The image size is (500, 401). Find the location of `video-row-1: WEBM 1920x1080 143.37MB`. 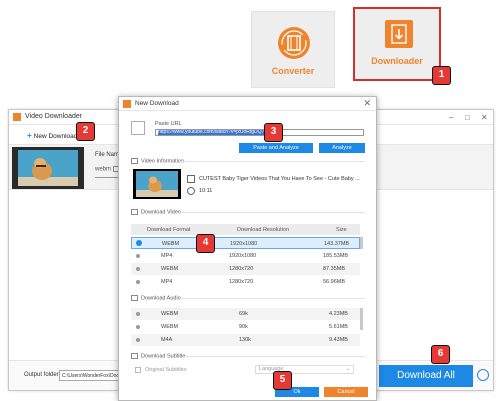

video-row-1: WEBM 1920x1080 143.37MB is located at coordinates (245, 243).